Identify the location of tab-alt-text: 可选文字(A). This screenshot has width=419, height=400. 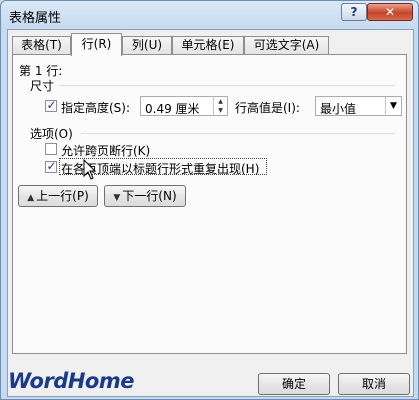
(286, 45).